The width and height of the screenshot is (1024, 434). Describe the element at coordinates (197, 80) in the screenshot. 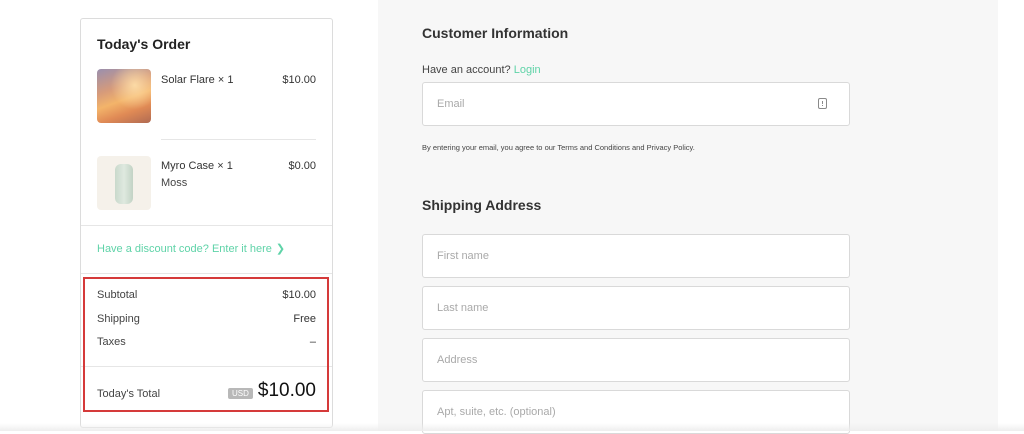

I see `item-name: Solar Flare × 1` at that location.